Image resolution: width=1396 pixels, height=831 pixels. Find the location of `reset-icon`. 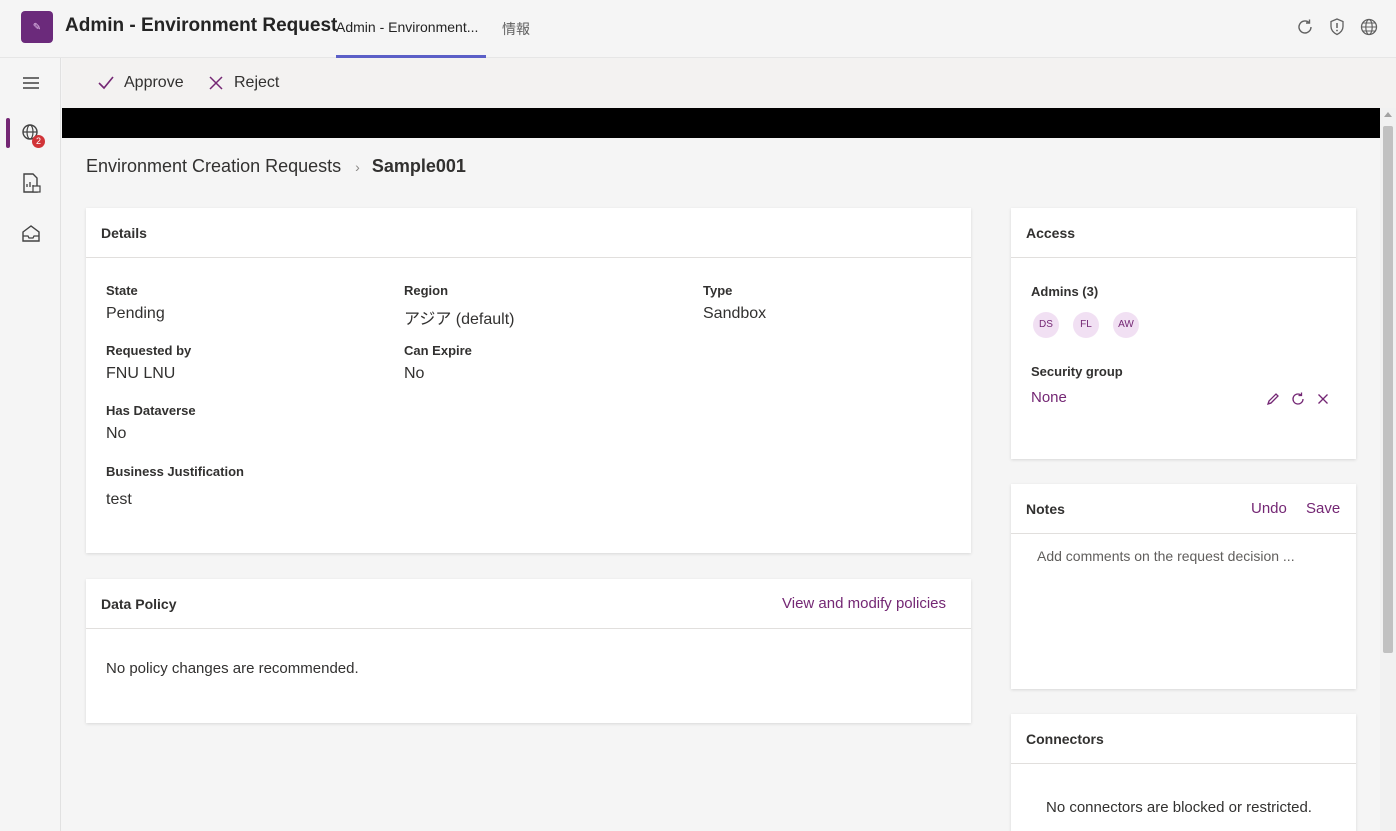

reset-icon is located at coordinates (1298, 399).